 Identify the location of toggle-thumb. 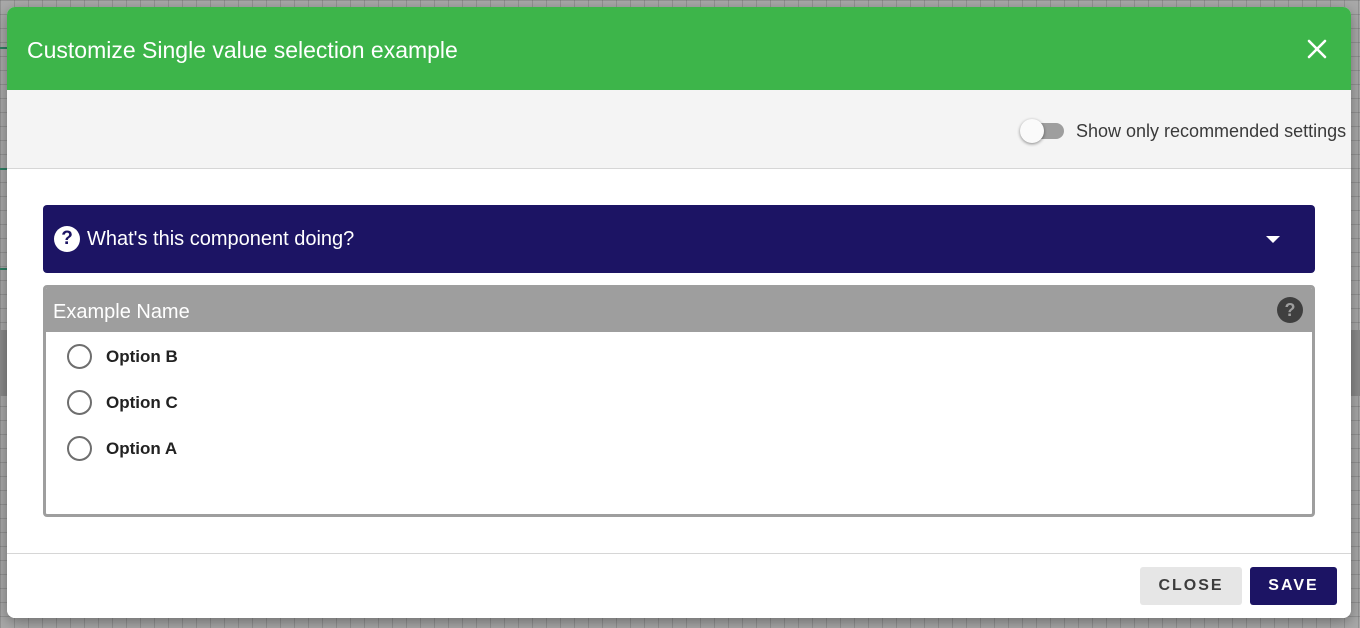
(1032, 131).